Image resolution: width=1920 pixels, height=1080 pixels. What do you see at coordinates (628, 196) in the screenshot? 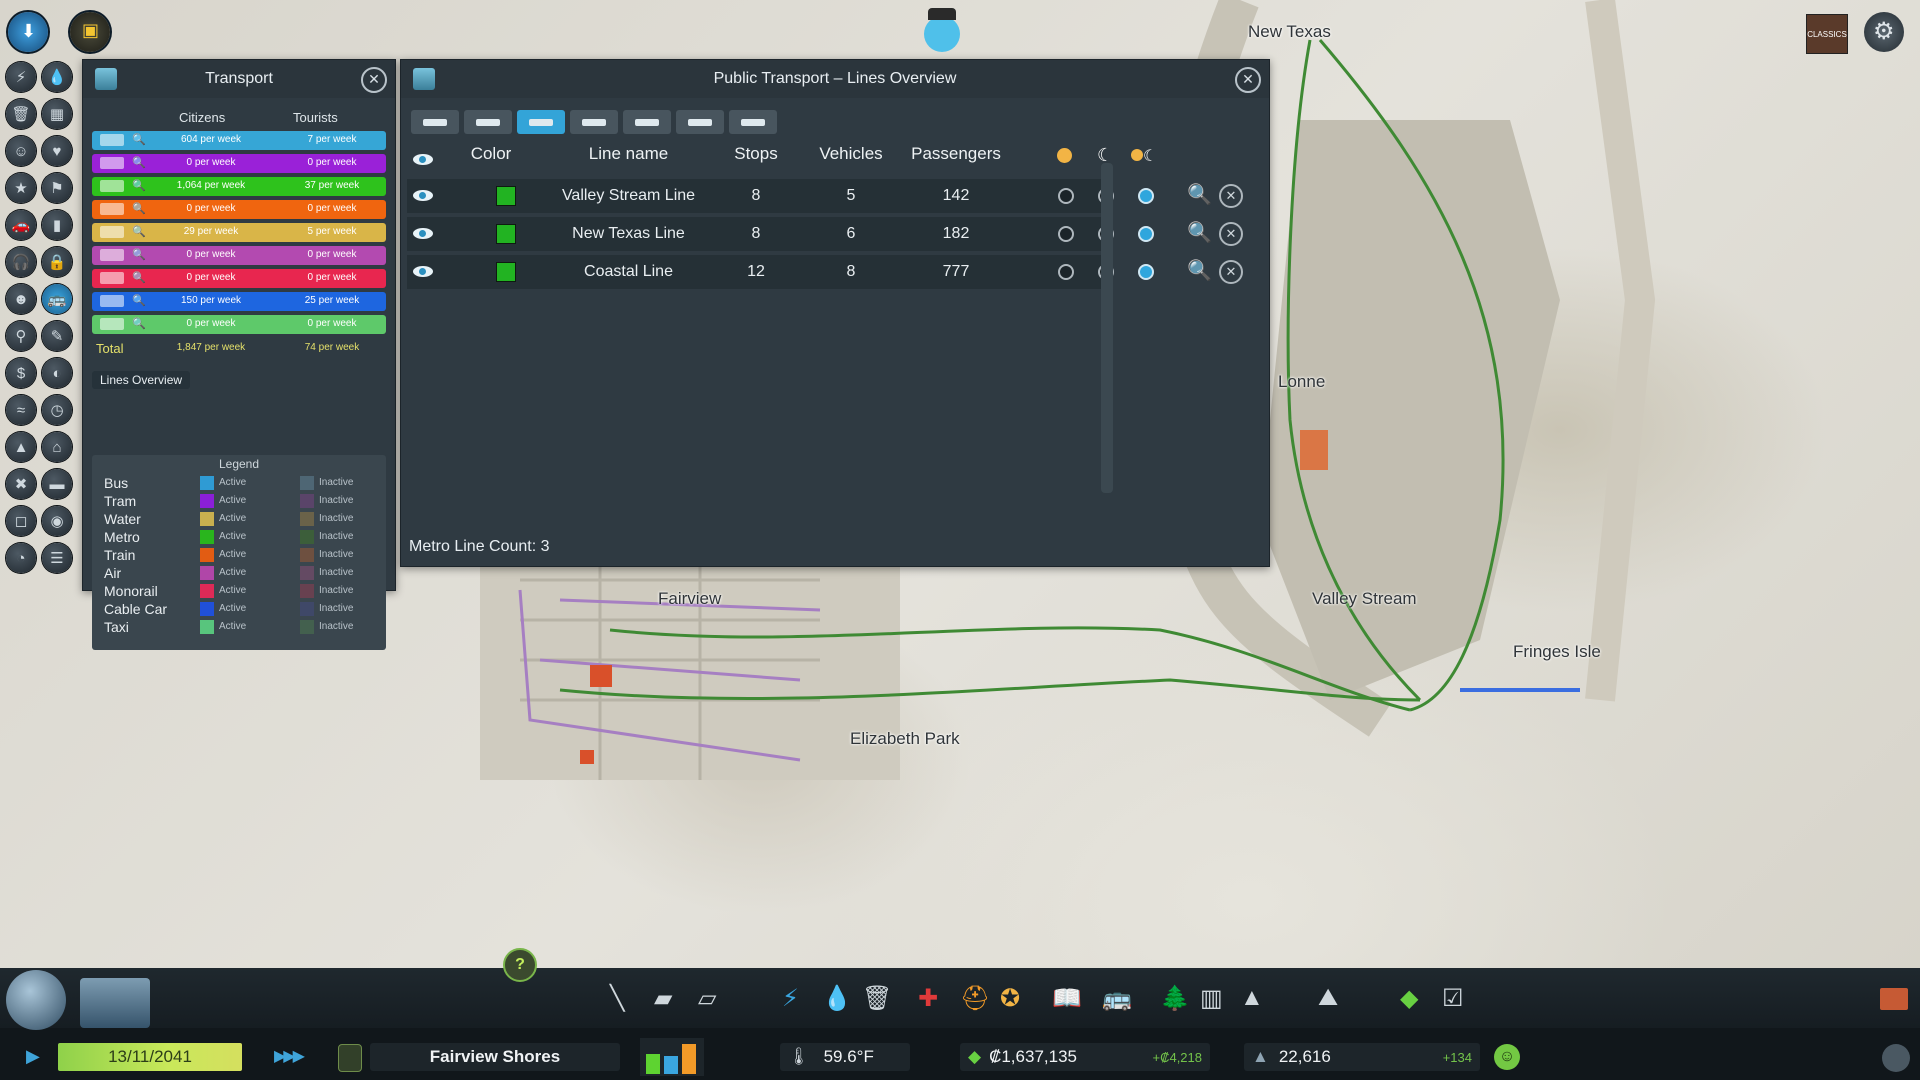
I see `line-name: Valley Stream Line` at bounding box center [628, 196].